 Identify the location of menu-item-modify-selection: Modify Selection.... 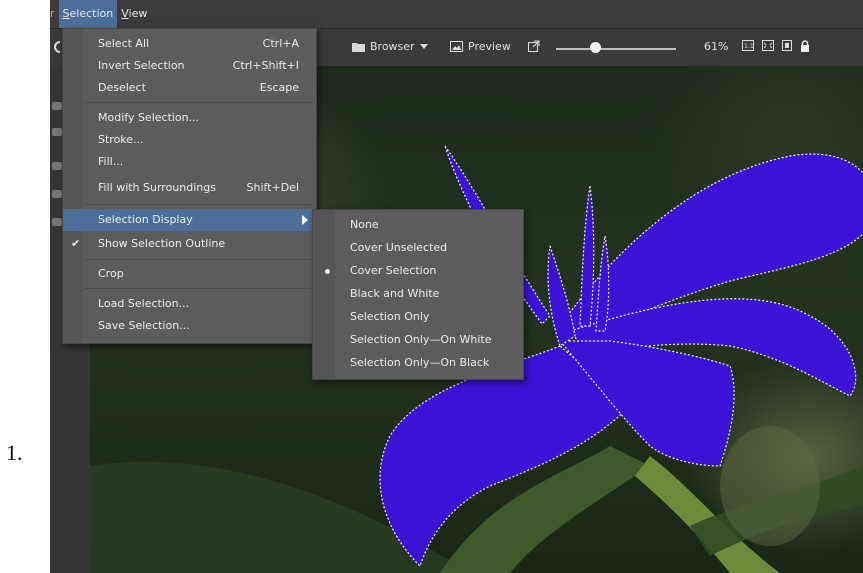
(189, 118).